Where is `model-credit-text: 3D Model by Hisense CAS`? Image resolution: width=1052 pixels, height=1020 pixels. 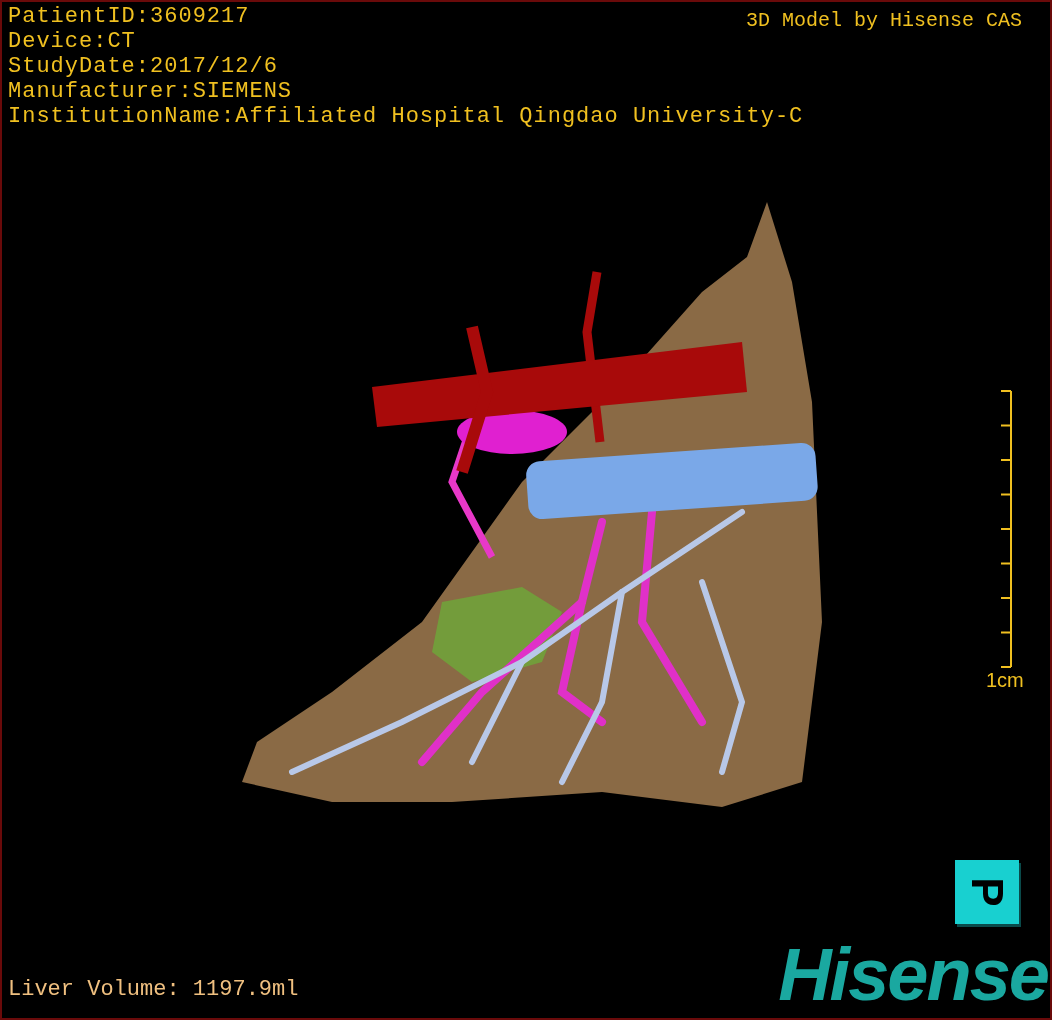 model-credit-text: 3D Model by Hisense CAS is located at coordinates (883, 21).